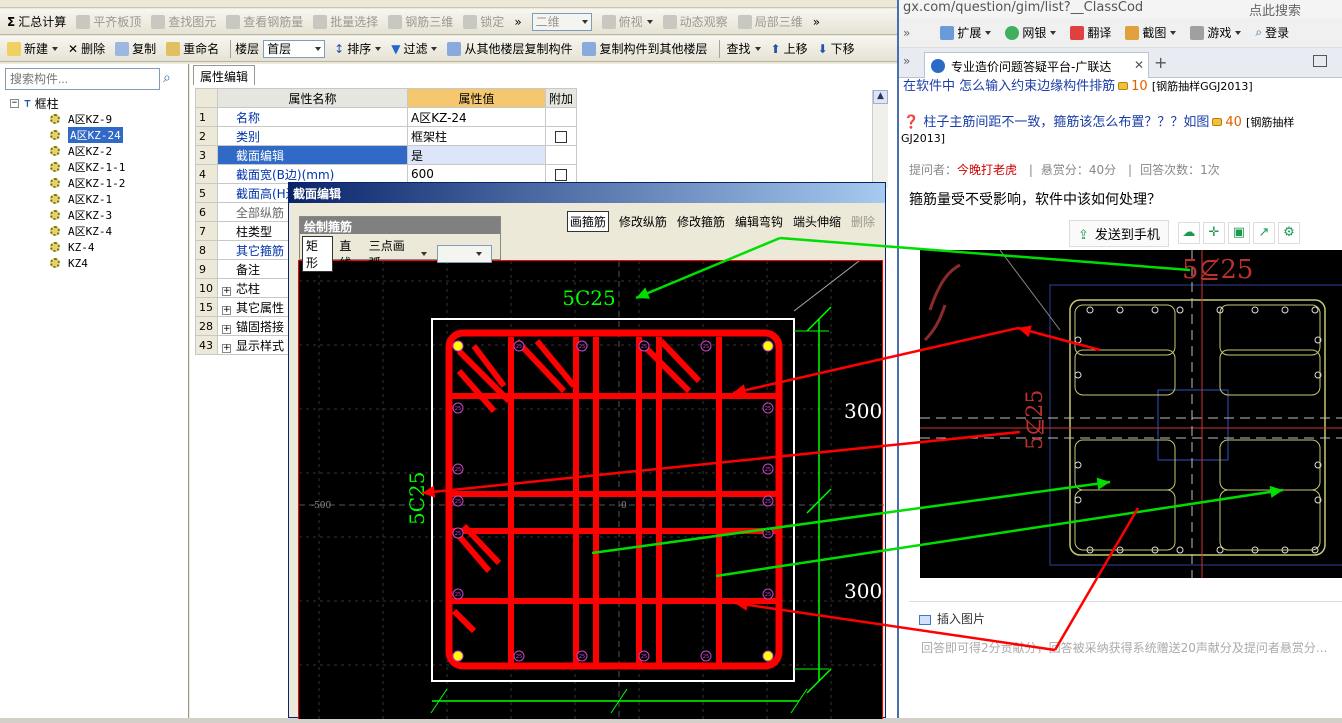 This screenshot has width=1342, height=723. Describe the element at coordinates (1188, 233) in the screenshot. I see `cloud-icon: ☁` at that location.